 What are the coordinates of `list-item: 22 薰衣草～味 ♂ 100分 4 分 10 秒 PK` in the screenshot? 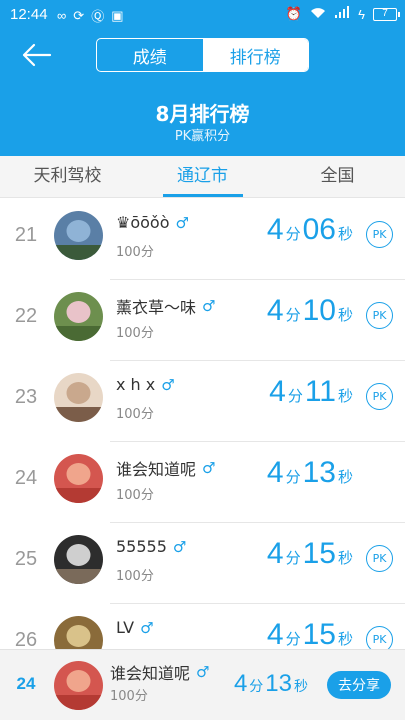 It's located at (202, 320).